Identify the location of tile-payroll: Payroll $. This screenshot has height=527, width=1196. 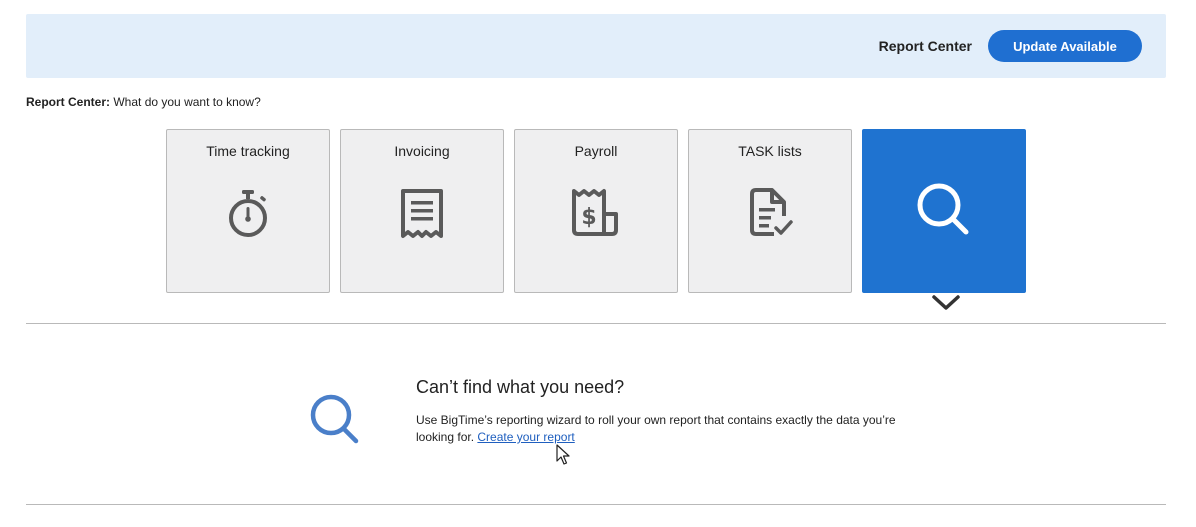
(596, 211).